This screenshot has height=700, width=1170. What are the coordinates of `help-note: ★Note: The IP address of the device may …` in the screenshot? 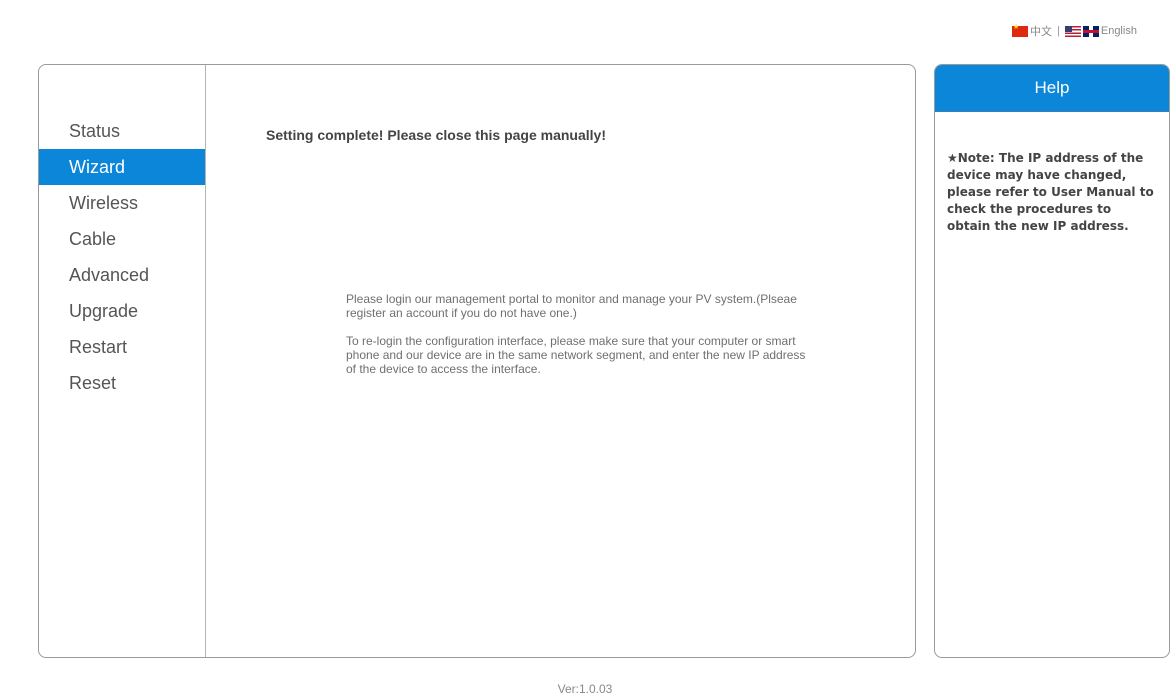 It's located at (1052, 173).